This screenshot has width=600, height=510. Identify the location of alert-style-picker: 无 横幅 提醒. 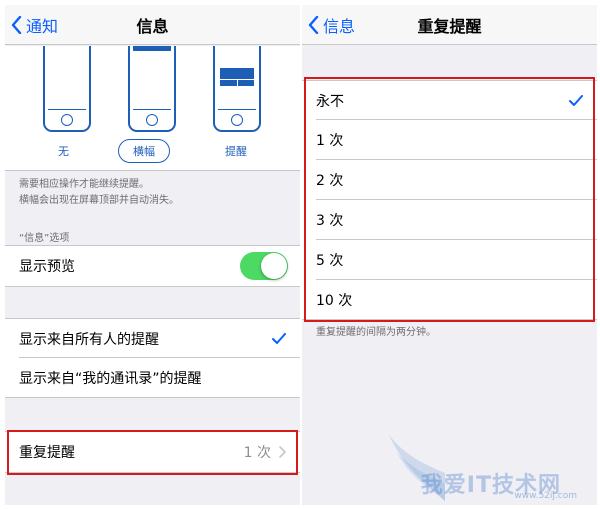
(152, 108).